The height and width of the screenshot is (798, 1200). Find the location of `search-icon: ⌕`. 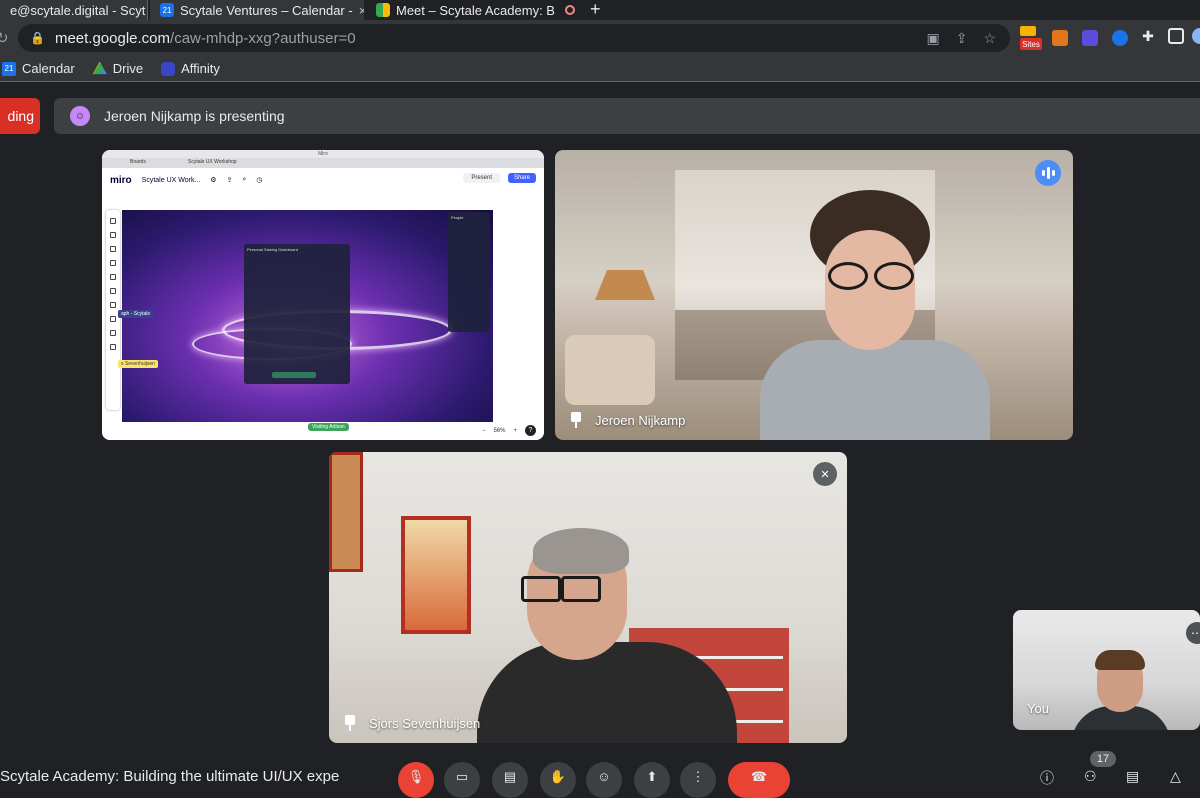

search-icon: ⌕ is located at coordinates (244, 179).